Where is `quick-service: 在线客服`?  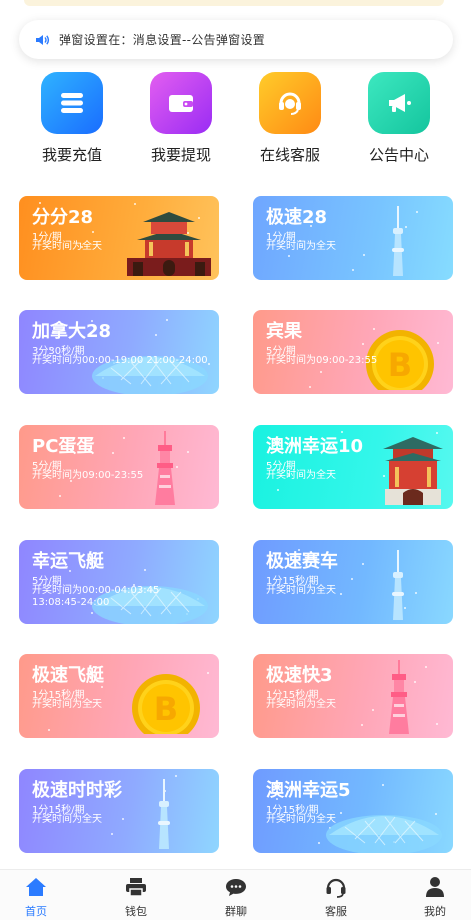
quick-service: 在线客服 is located at coordinates (290, 118).